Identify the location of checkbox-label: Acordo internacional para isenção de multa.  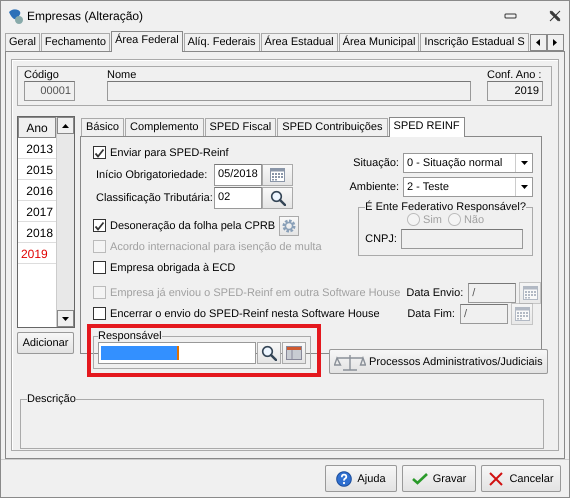
(216, 246).